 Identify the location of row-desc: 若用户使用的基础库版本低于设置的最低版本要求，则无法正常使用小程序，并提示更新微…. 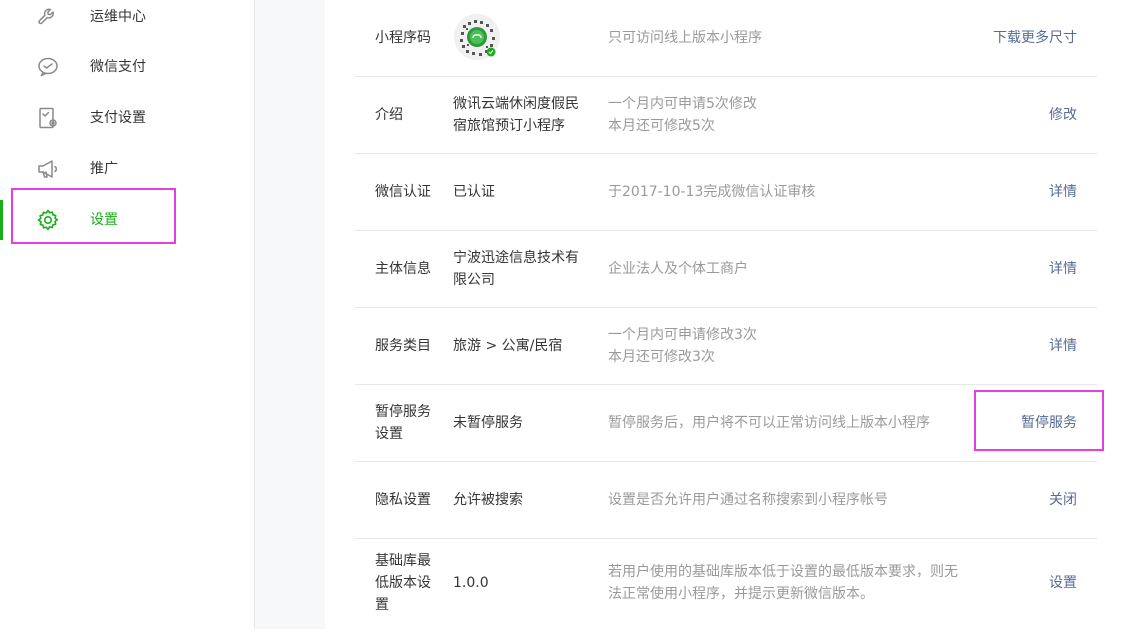
(783, 583).